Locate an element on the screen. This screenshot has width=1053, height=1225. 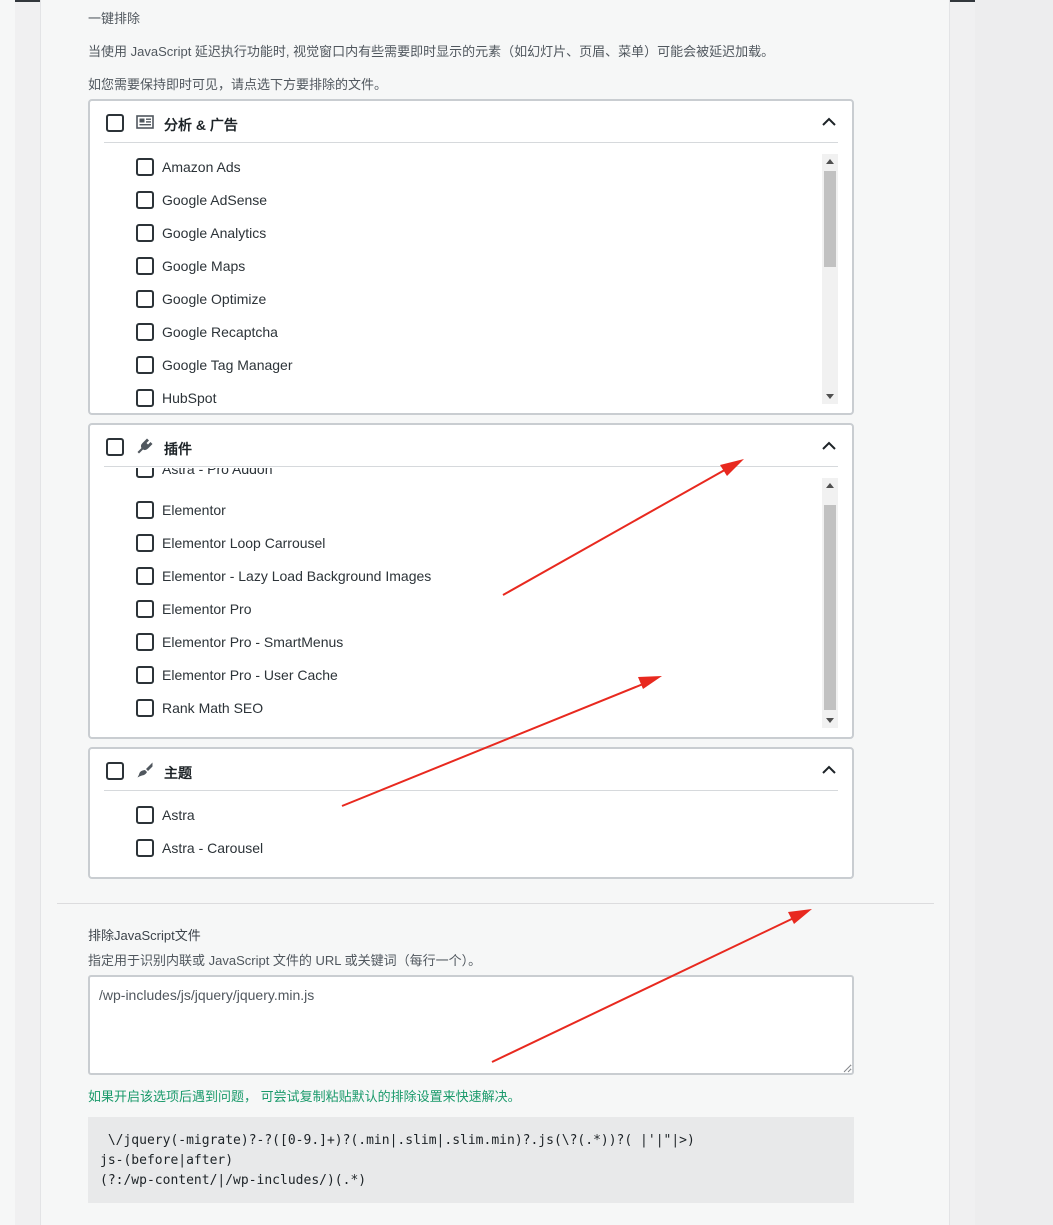
item-label: Elementor - Lazy Load Background Images is located at coordinates (297, 576).